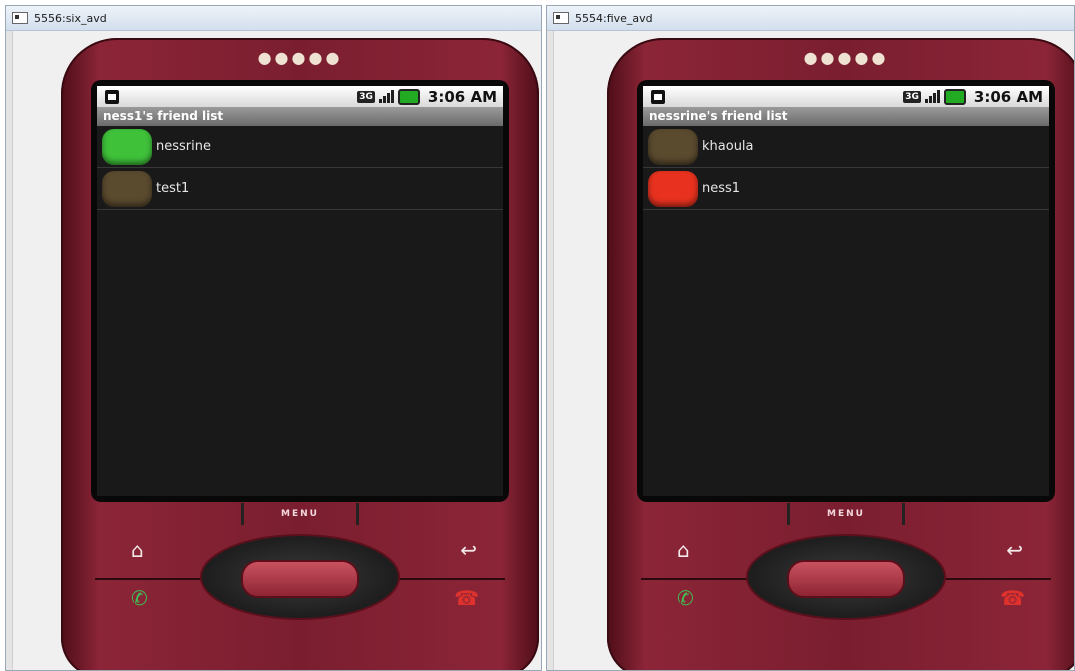  What do you see at coordinates (728, 146) in the screenshot?
I see `friend-name: khaoula` at bounding box center [728, 146].